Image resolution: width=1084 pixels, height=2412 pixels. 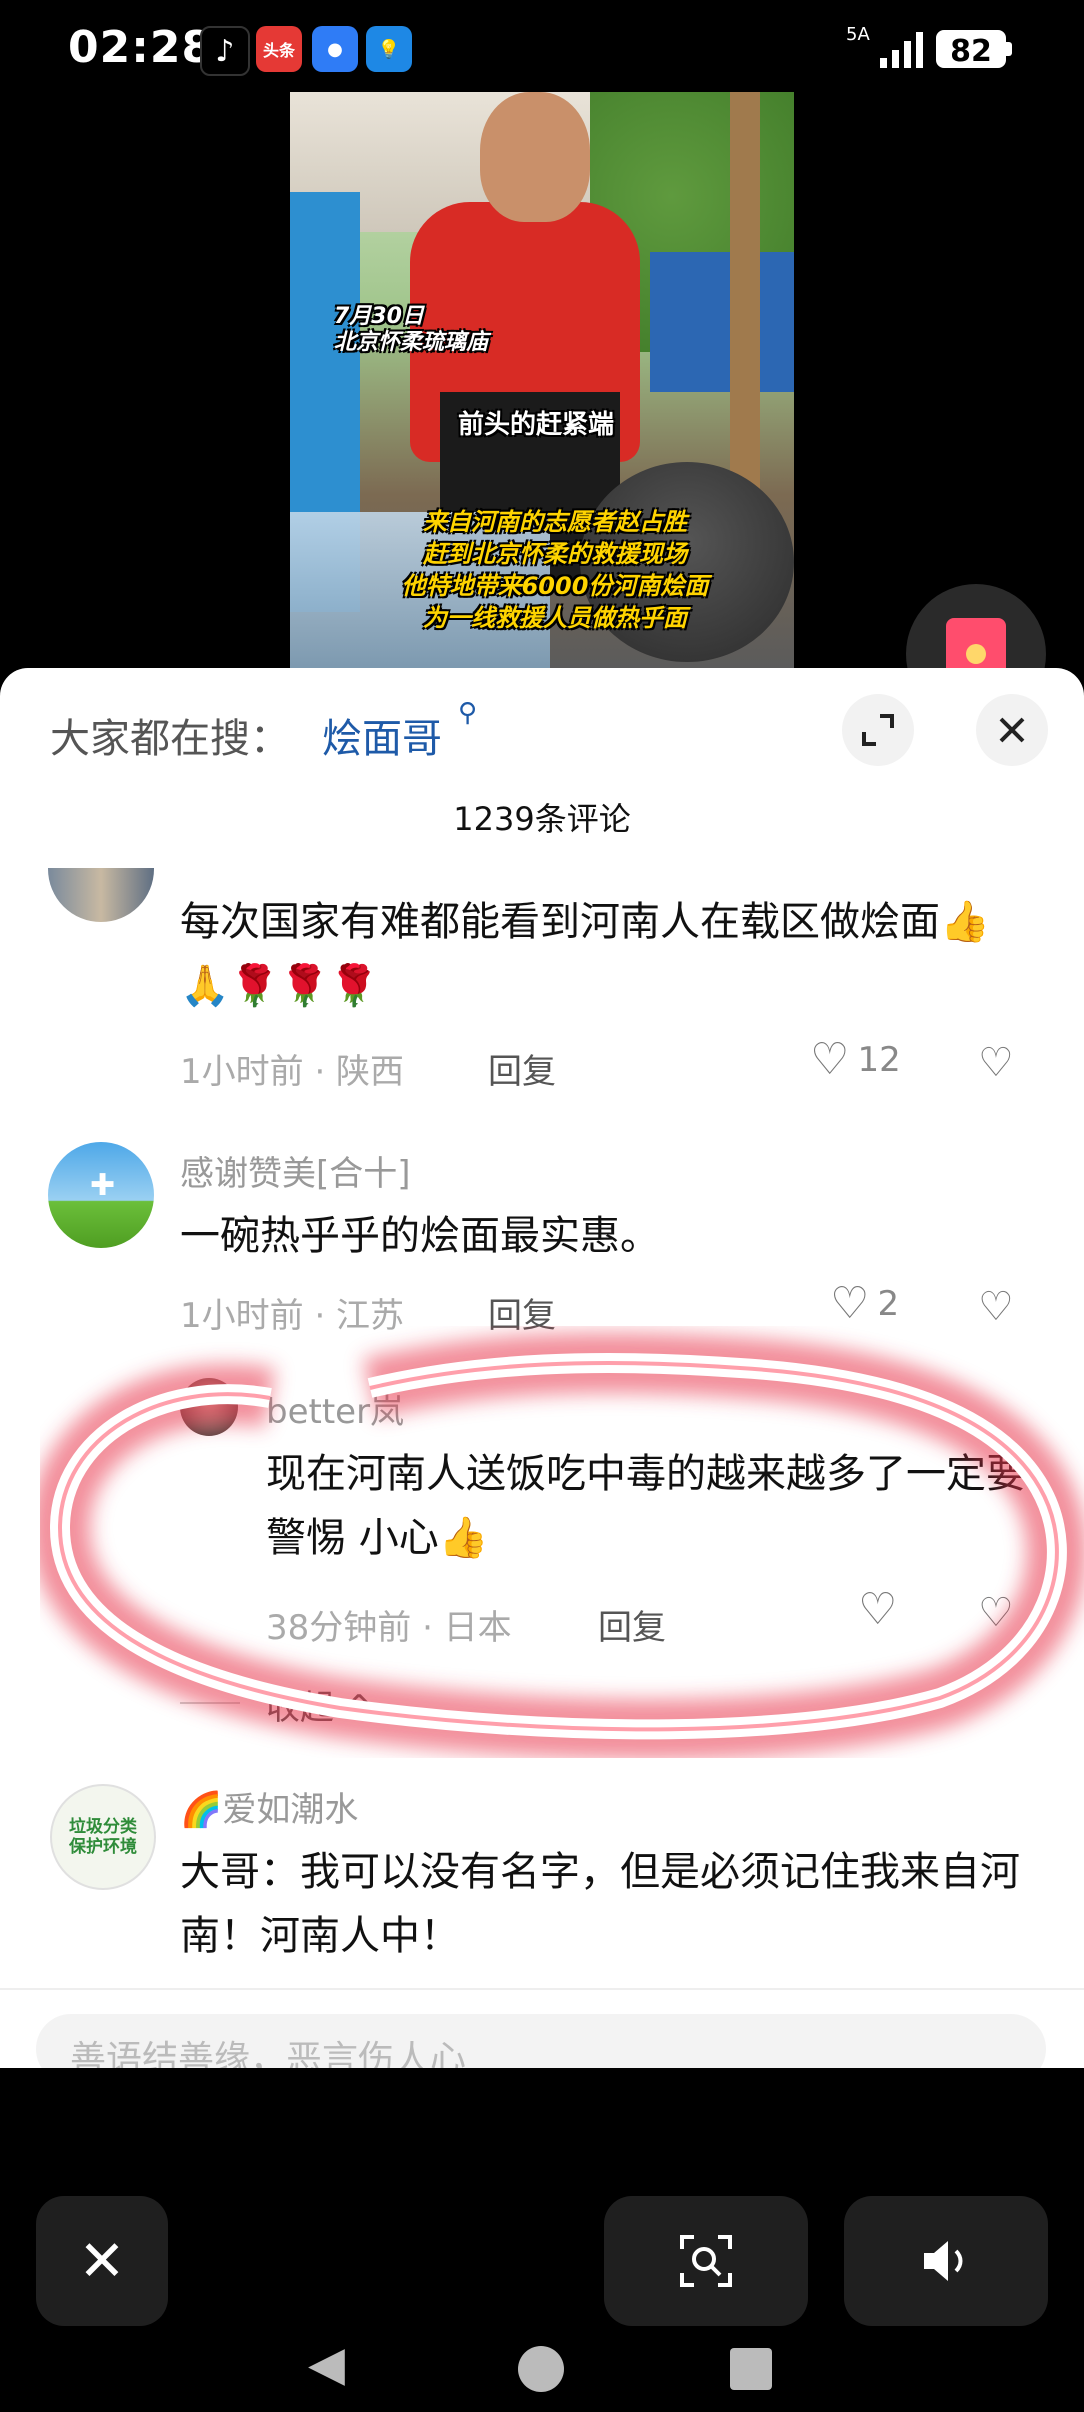 I want to click on comment-meta: 1小时前 · 江苏, so click(x=292, y=1316).